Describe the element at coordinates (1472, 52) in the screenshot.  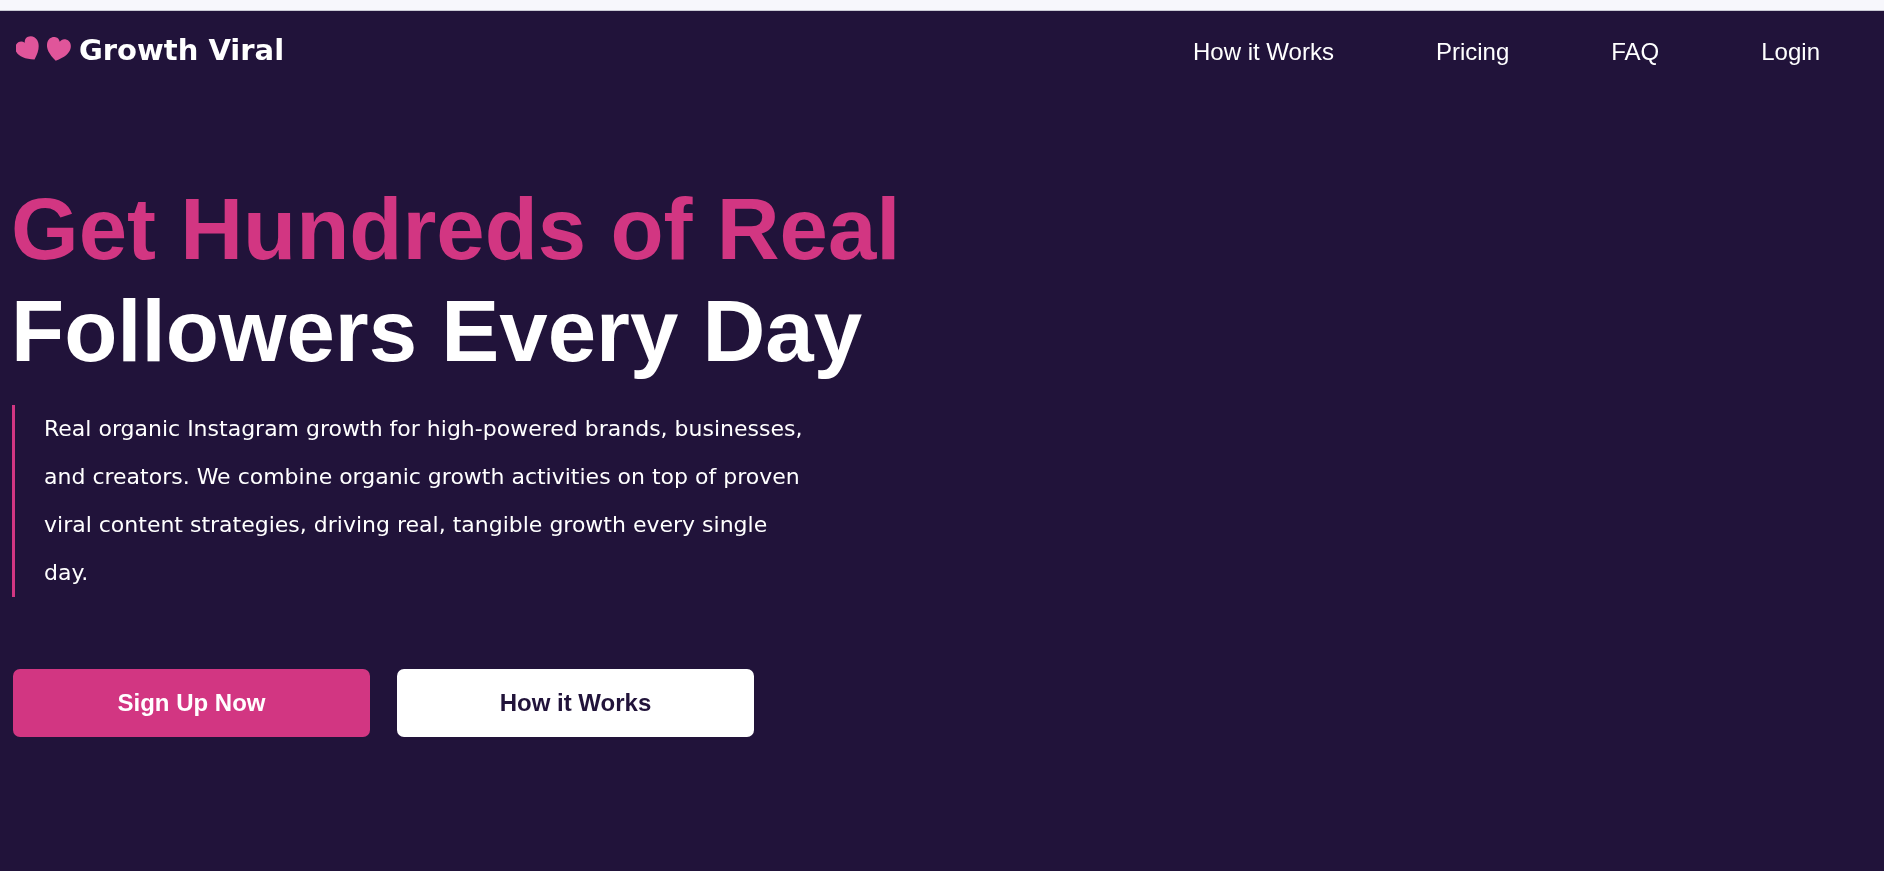
I see `nav-link: Pricing` at that location.